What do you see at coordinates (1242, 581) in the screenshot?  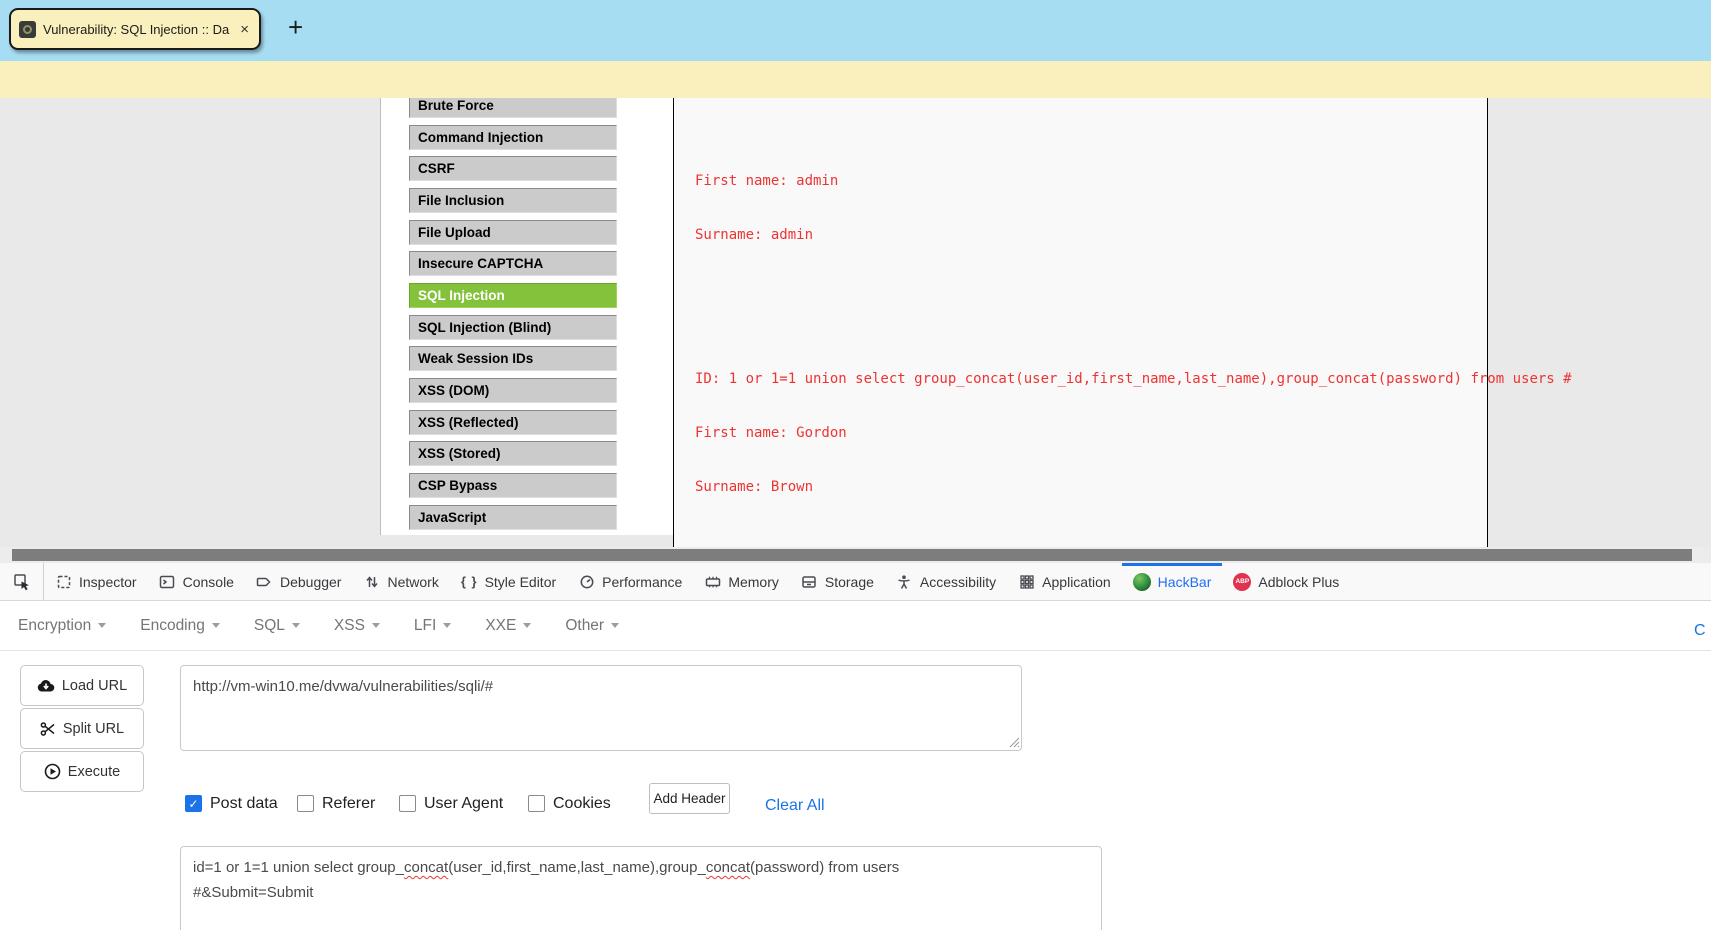 I see `adblock-plus-icon: ABP` at bounding box center [1242, 581].